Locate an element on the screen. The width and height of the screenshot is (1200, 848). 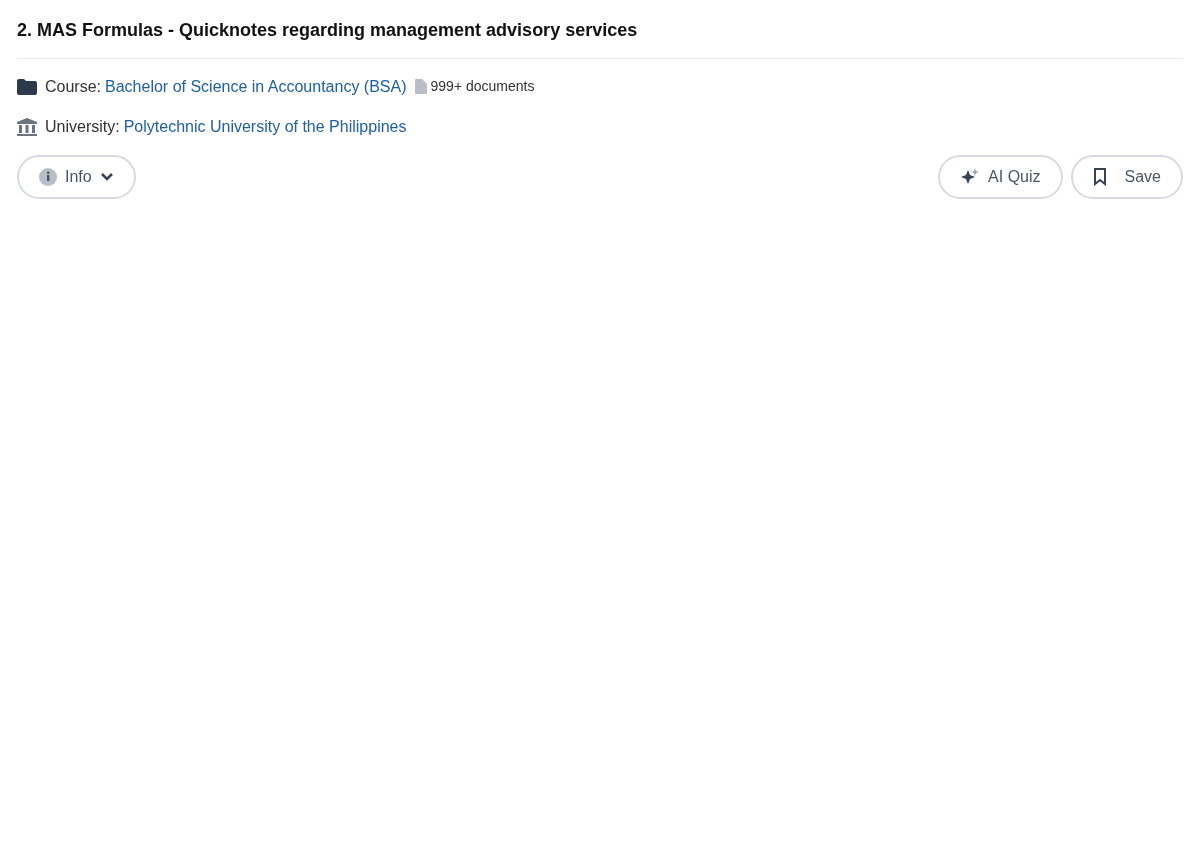
university-link: Polytechnic University of the Philippines is located at coordinates (265, 126).